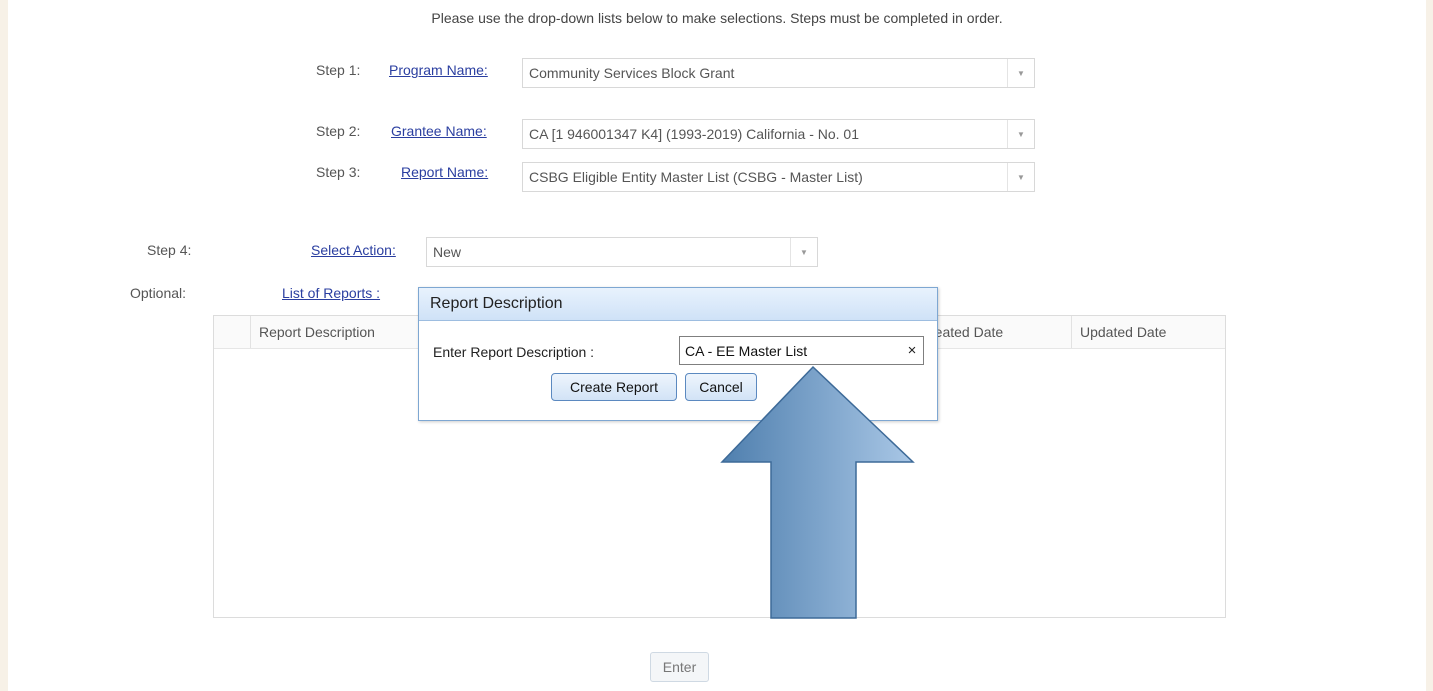  What do you see at coordinates (817, 492) in the screenshot?
I see `up-arrow-icon` at bounding box center [817, 492].